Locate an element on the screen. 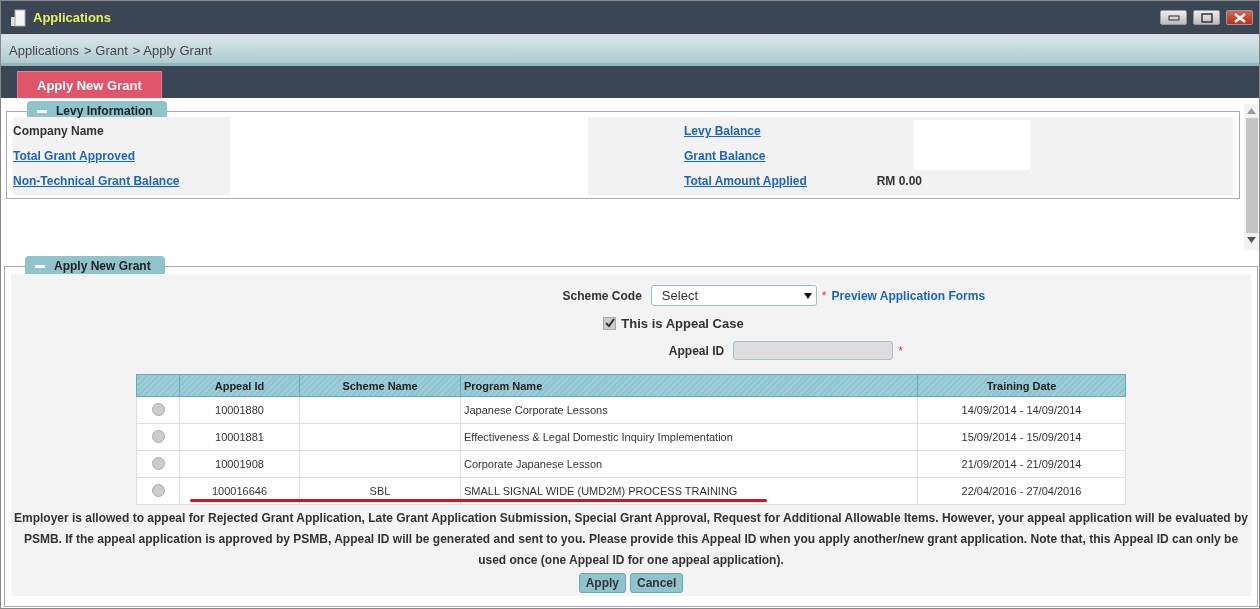  breadcrumb-item: > Grant is located at coordinates (106, 50).